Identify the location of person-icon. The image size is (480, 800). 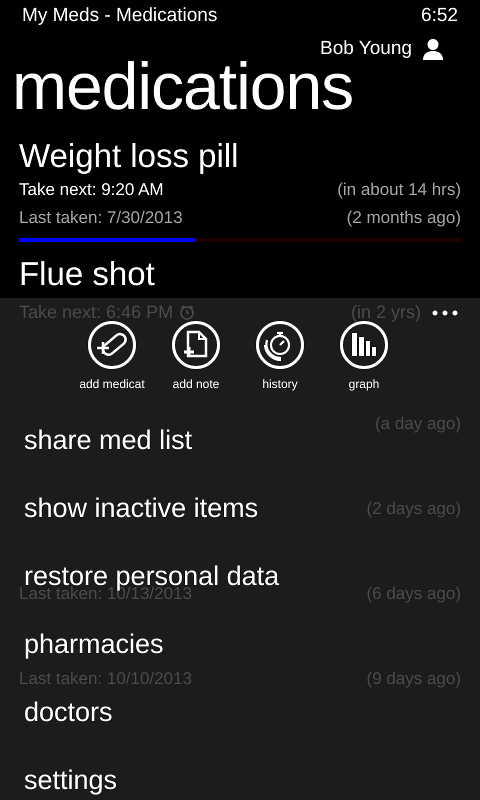
(433, 49).